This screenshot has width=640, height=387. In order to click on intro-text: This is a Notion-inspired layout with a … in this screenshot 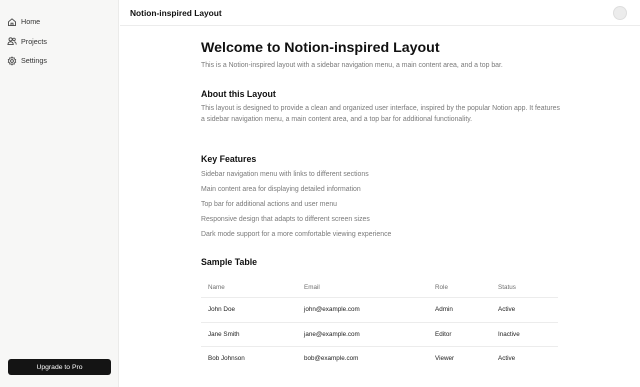, I will do `click(352, 65)`.